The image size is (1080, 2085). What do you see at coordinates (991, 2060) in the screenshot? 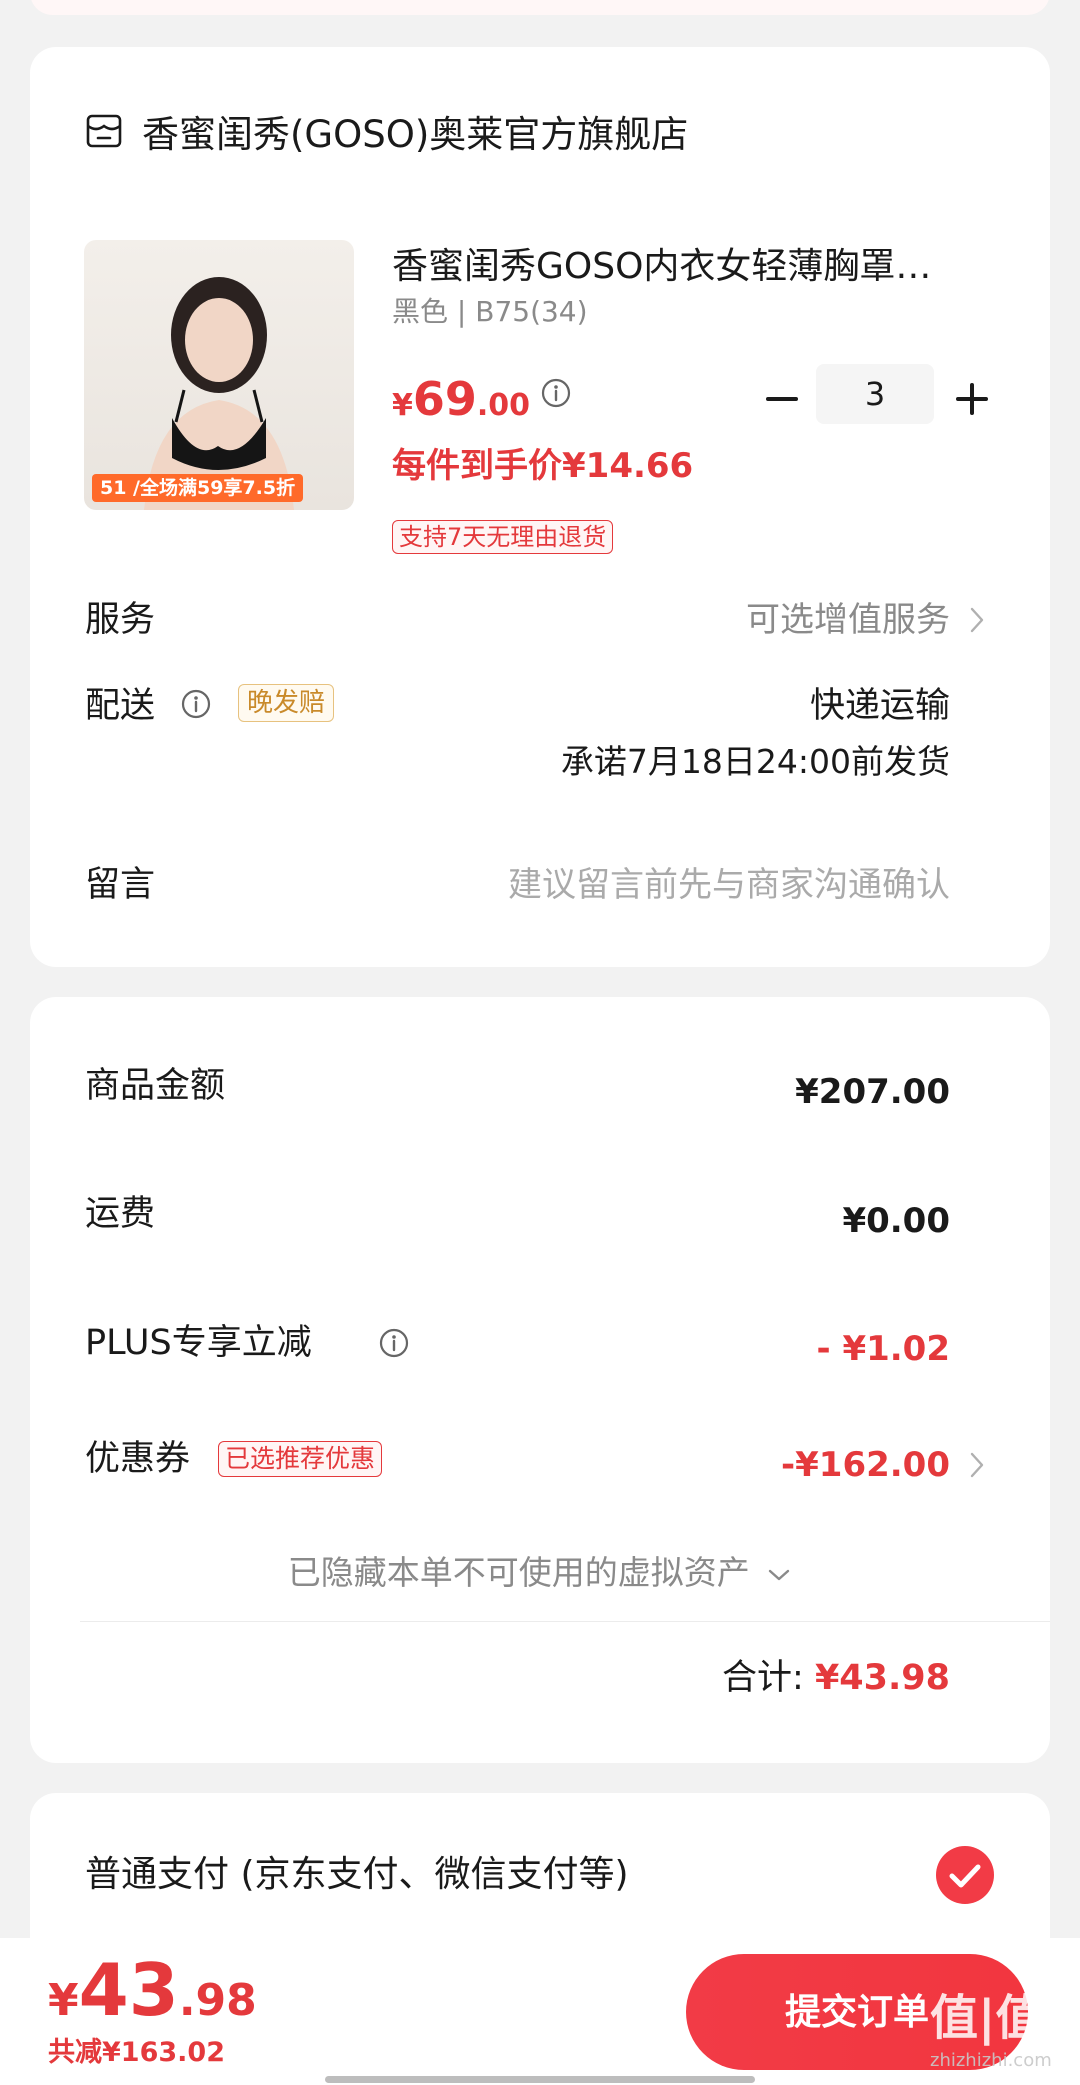
I see `watermark-url: zhizhizhi.com` at bounding box center [991, 2060].